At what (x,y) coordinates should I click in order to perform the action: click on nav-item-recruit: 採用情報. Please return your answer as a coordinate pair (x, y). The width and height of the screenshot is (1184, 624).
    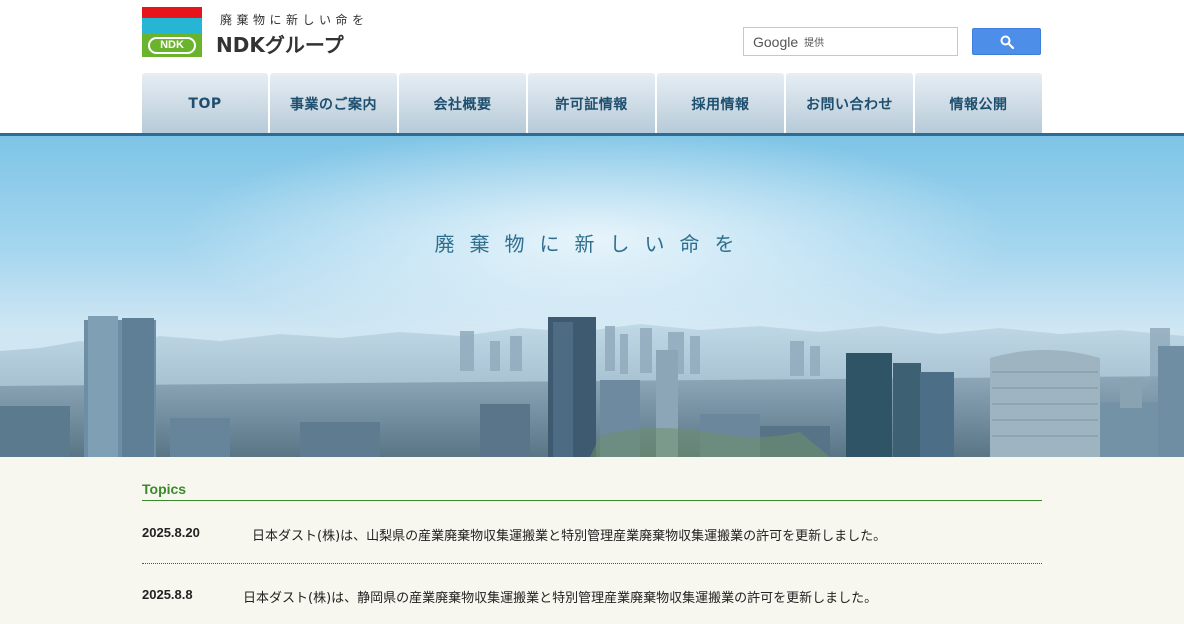
    Looking at the image, I should click on (720, 103).